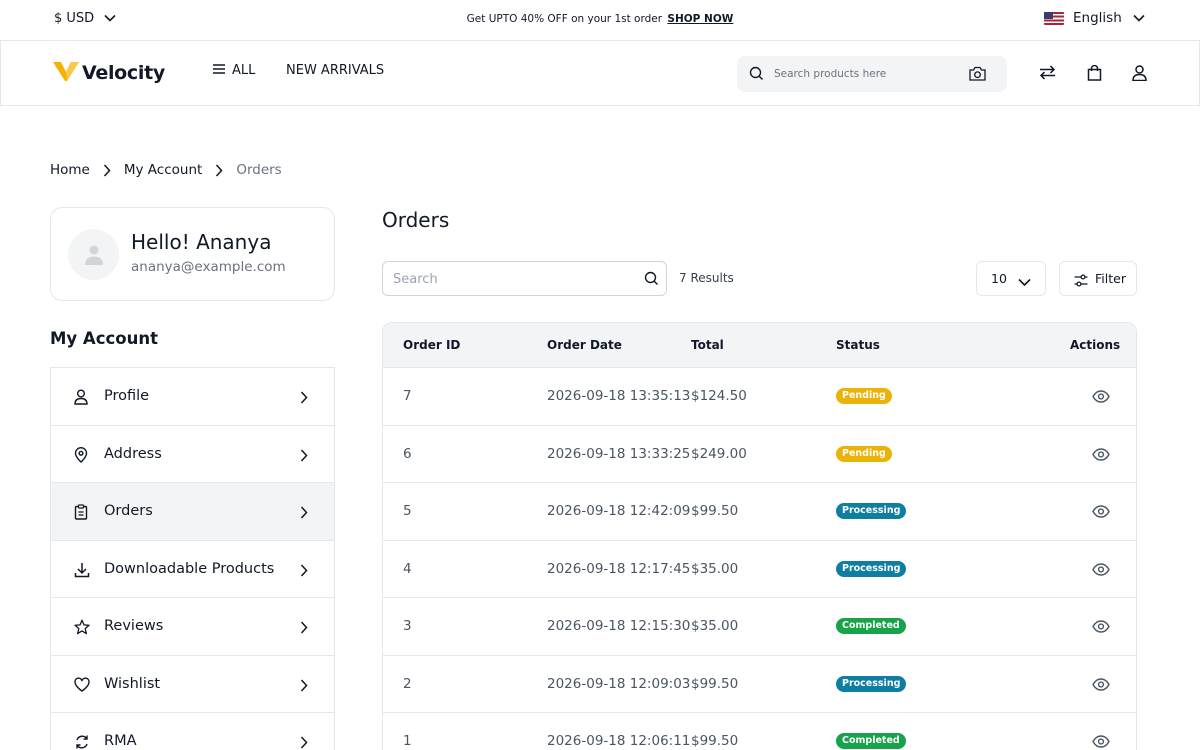 The width and height of the screenshot is (1200, 750). What do you see at coordinates (513, 279) in the screenshot?
I see `orders-search-input` at bounding box center [513, 279].